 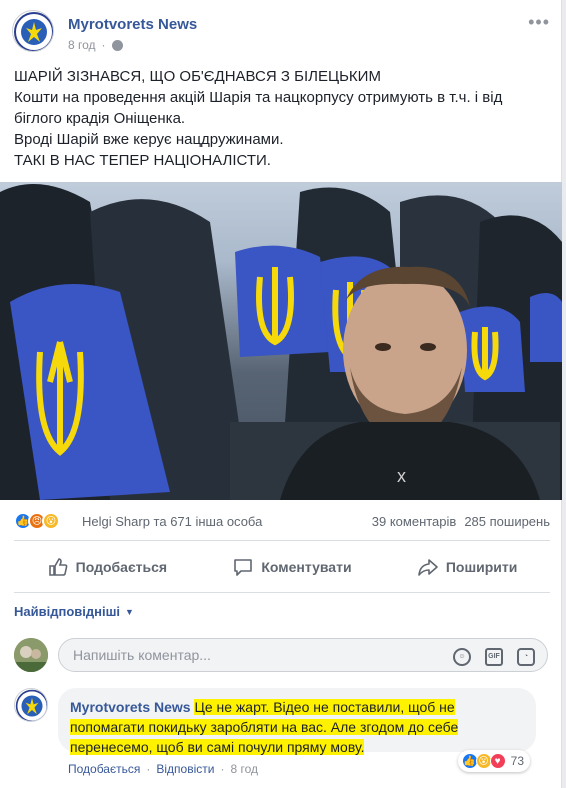 I want to click on comment-sort-dropdown: Найвідповідніші ▼, so click(x=74, y=611).